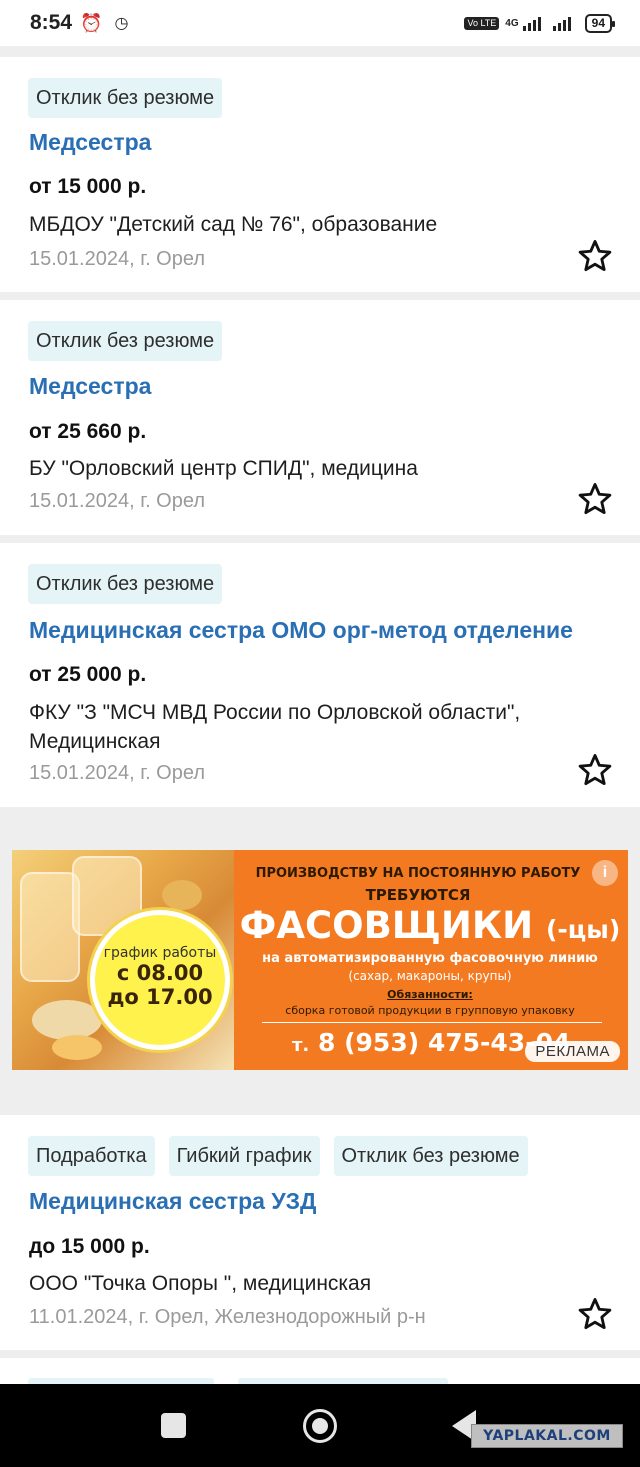  What do you see at coordinates (91, 1156) in the screenshot?
I see `tag-part-time: Подработка` at bounding box center [91, 1156].